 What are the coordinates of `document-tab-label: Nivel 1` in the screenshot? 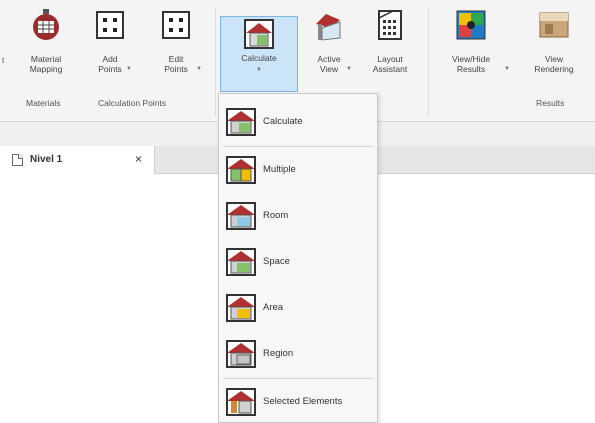 It's located at (46, 159).